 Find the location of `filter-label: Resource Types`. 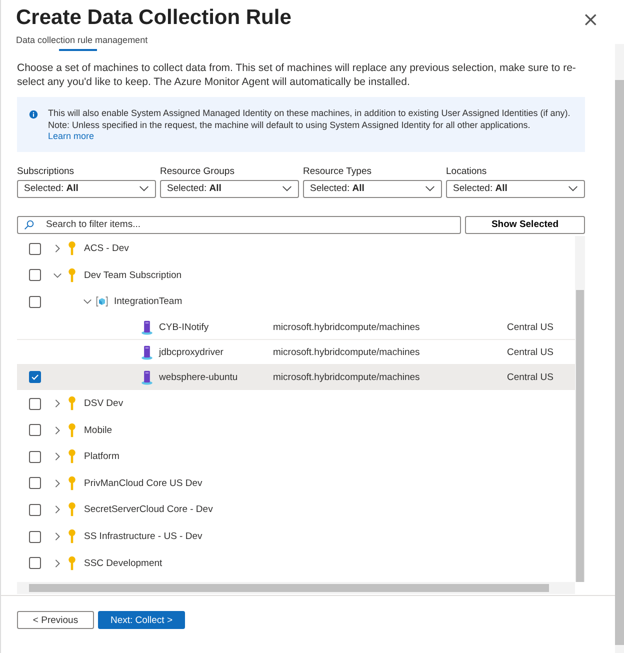

filter-label: Resource Types is located at coordinates (337, 171).